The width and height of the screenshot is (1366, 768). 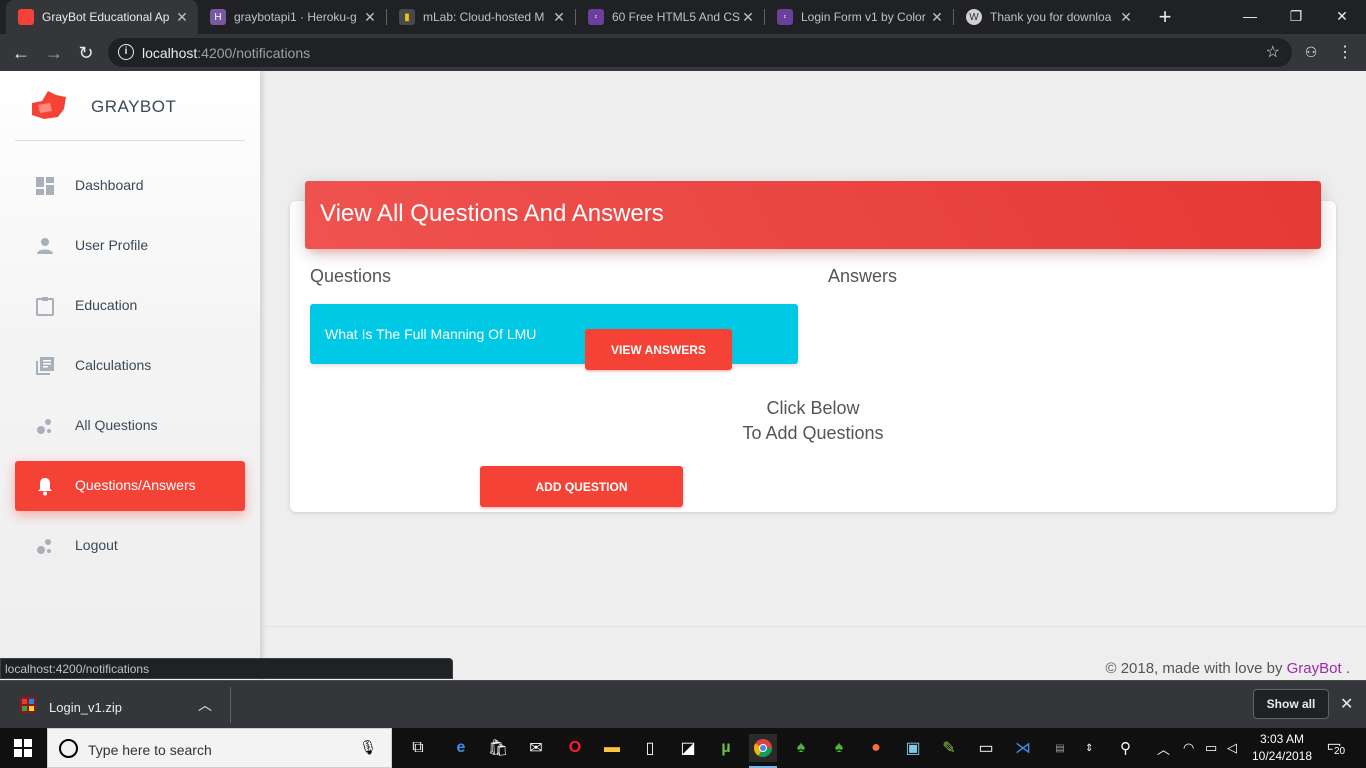 What do you see at coordinates (135, 485) in the screenshot?
I see `sidebar-item-label: Questions/Answers` at bounding box center [135, 485].